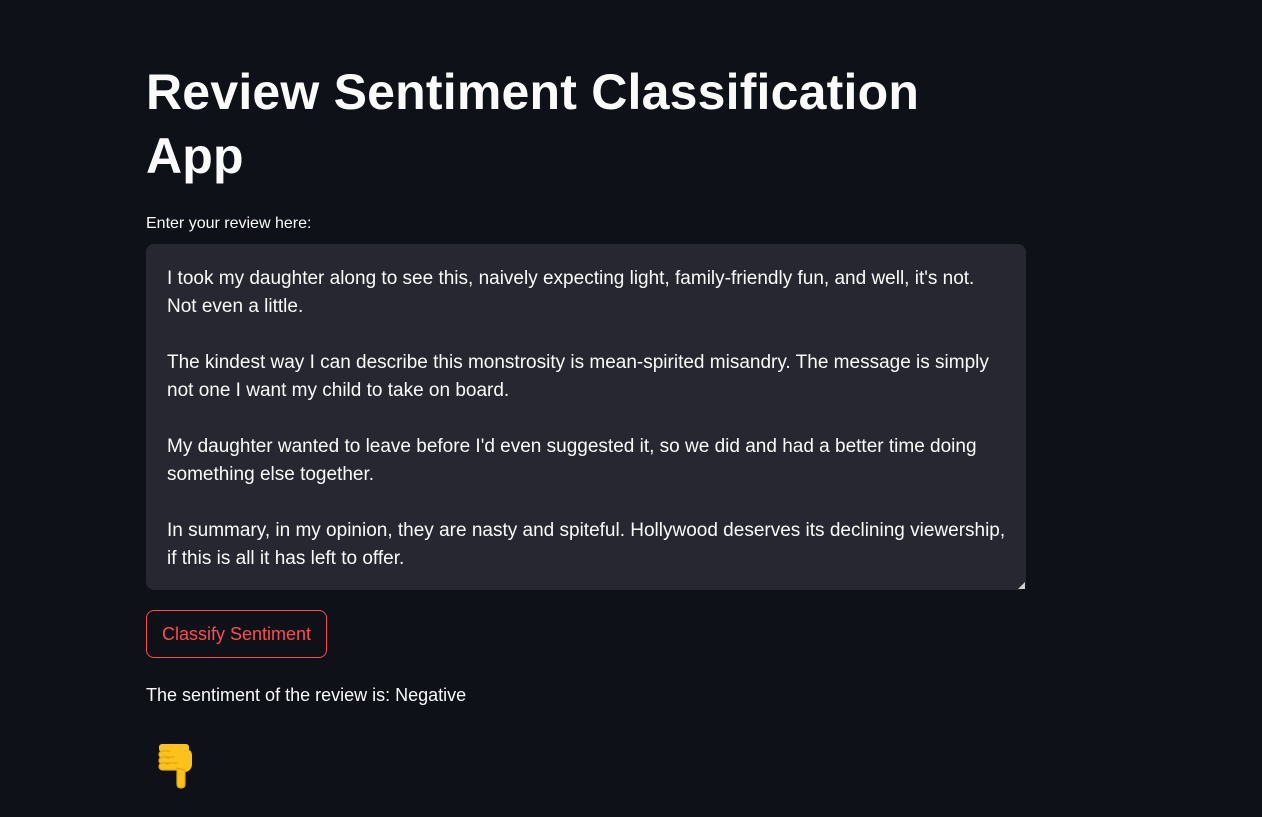 The height and width of the screenshot is (817, 1262). I want to click on review-input-label: Enter your review here:, so click(229, 223).